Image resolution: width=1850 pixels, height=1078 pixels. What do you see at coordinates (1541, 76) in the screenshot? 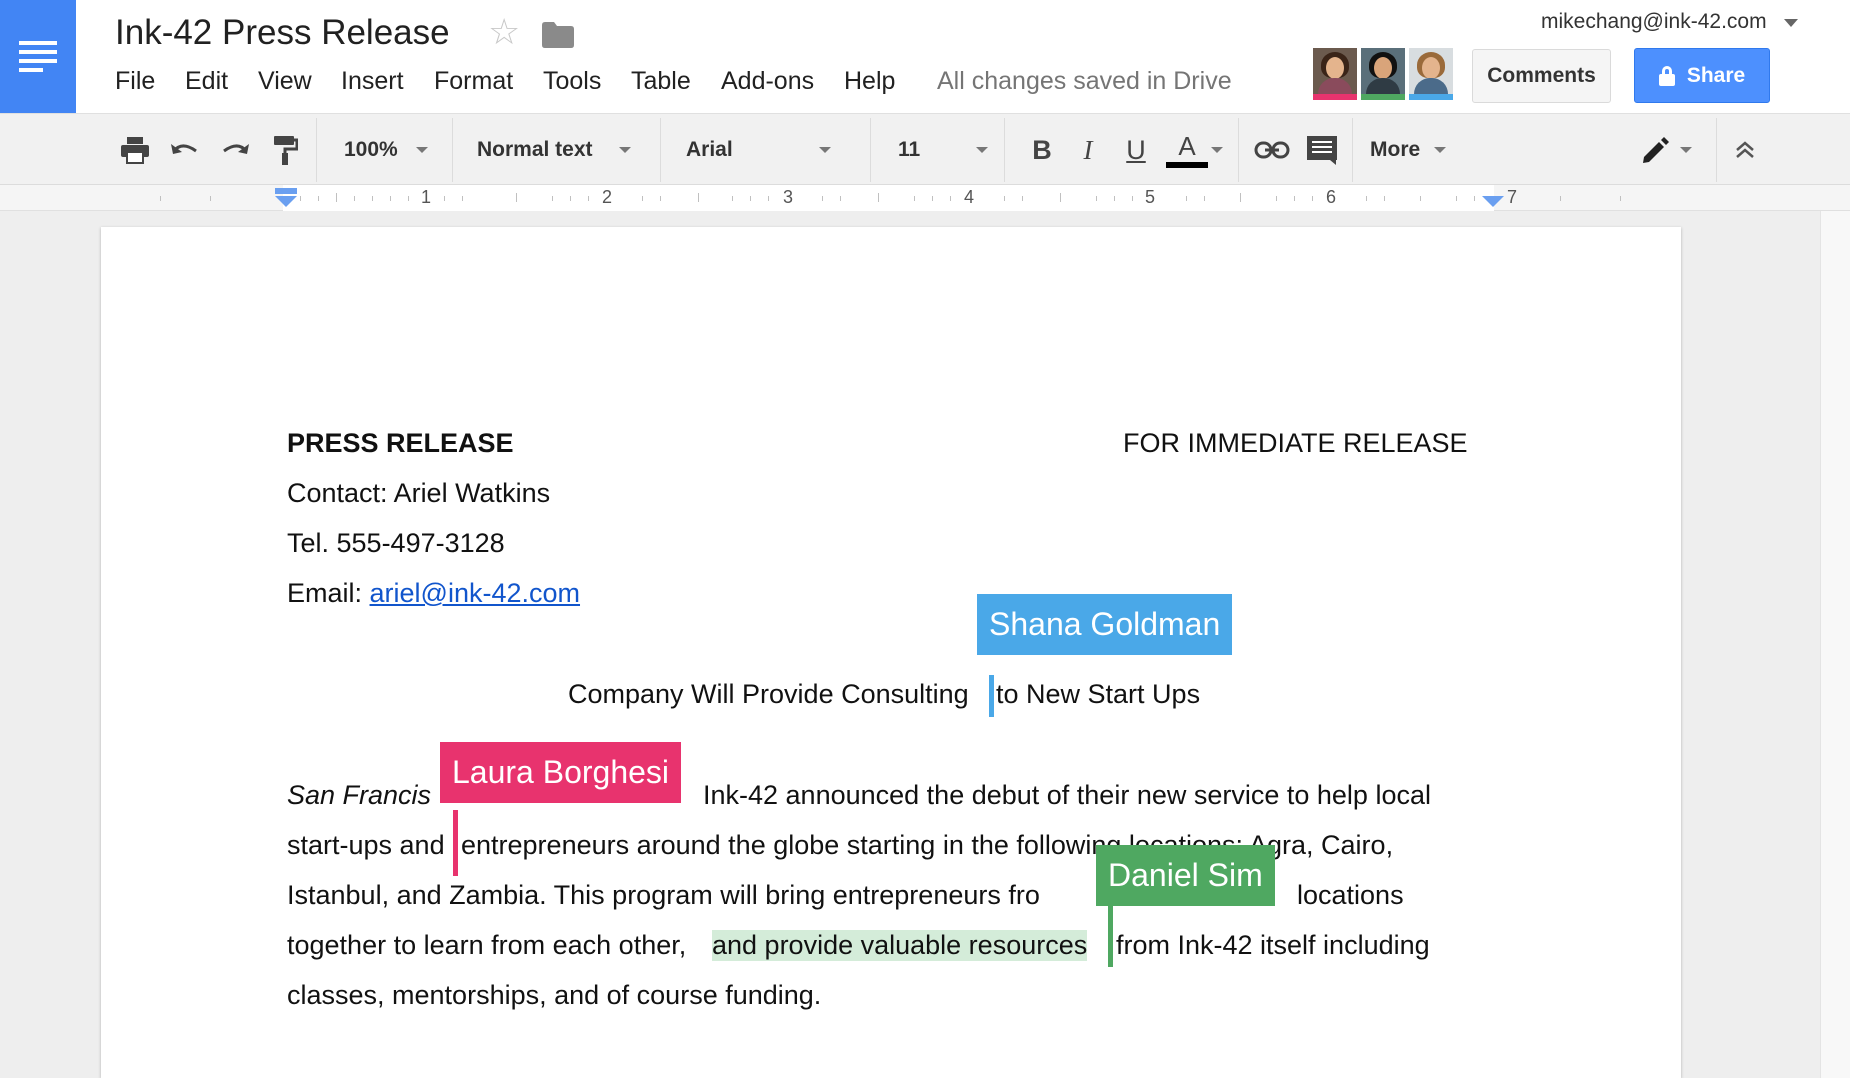
I see `comments-button: Comments` at bounding box center [1541, 76].